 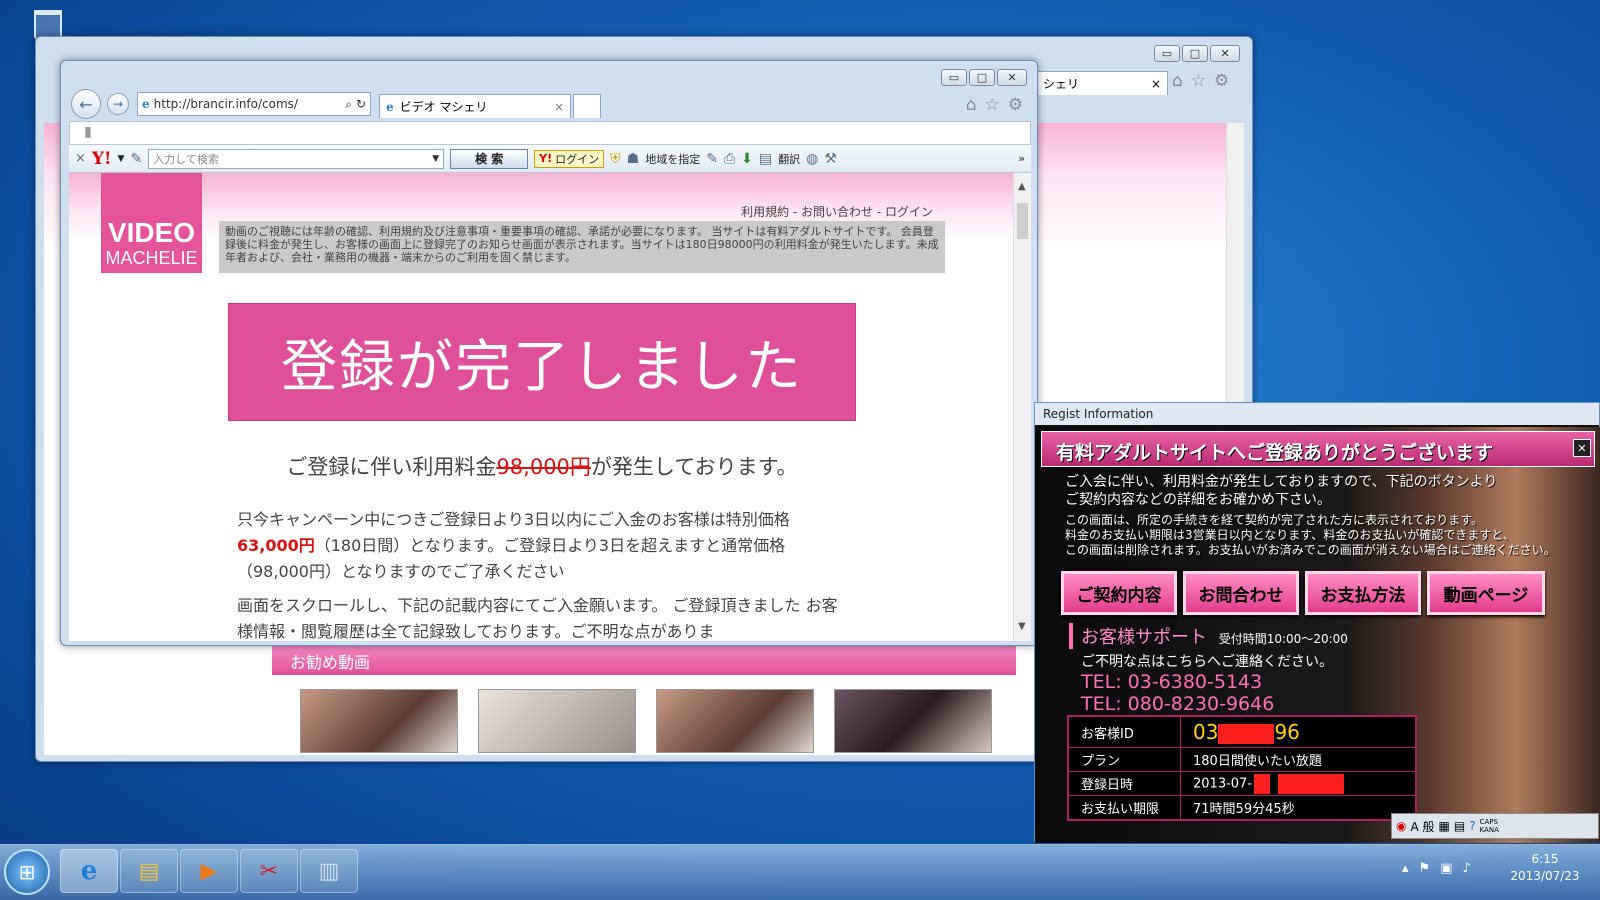 I want to click on popup-intro-line1: ご入会に伴い、利用料金が発生しておりますので、下記のボタンより, so click(x=1281, y=482).